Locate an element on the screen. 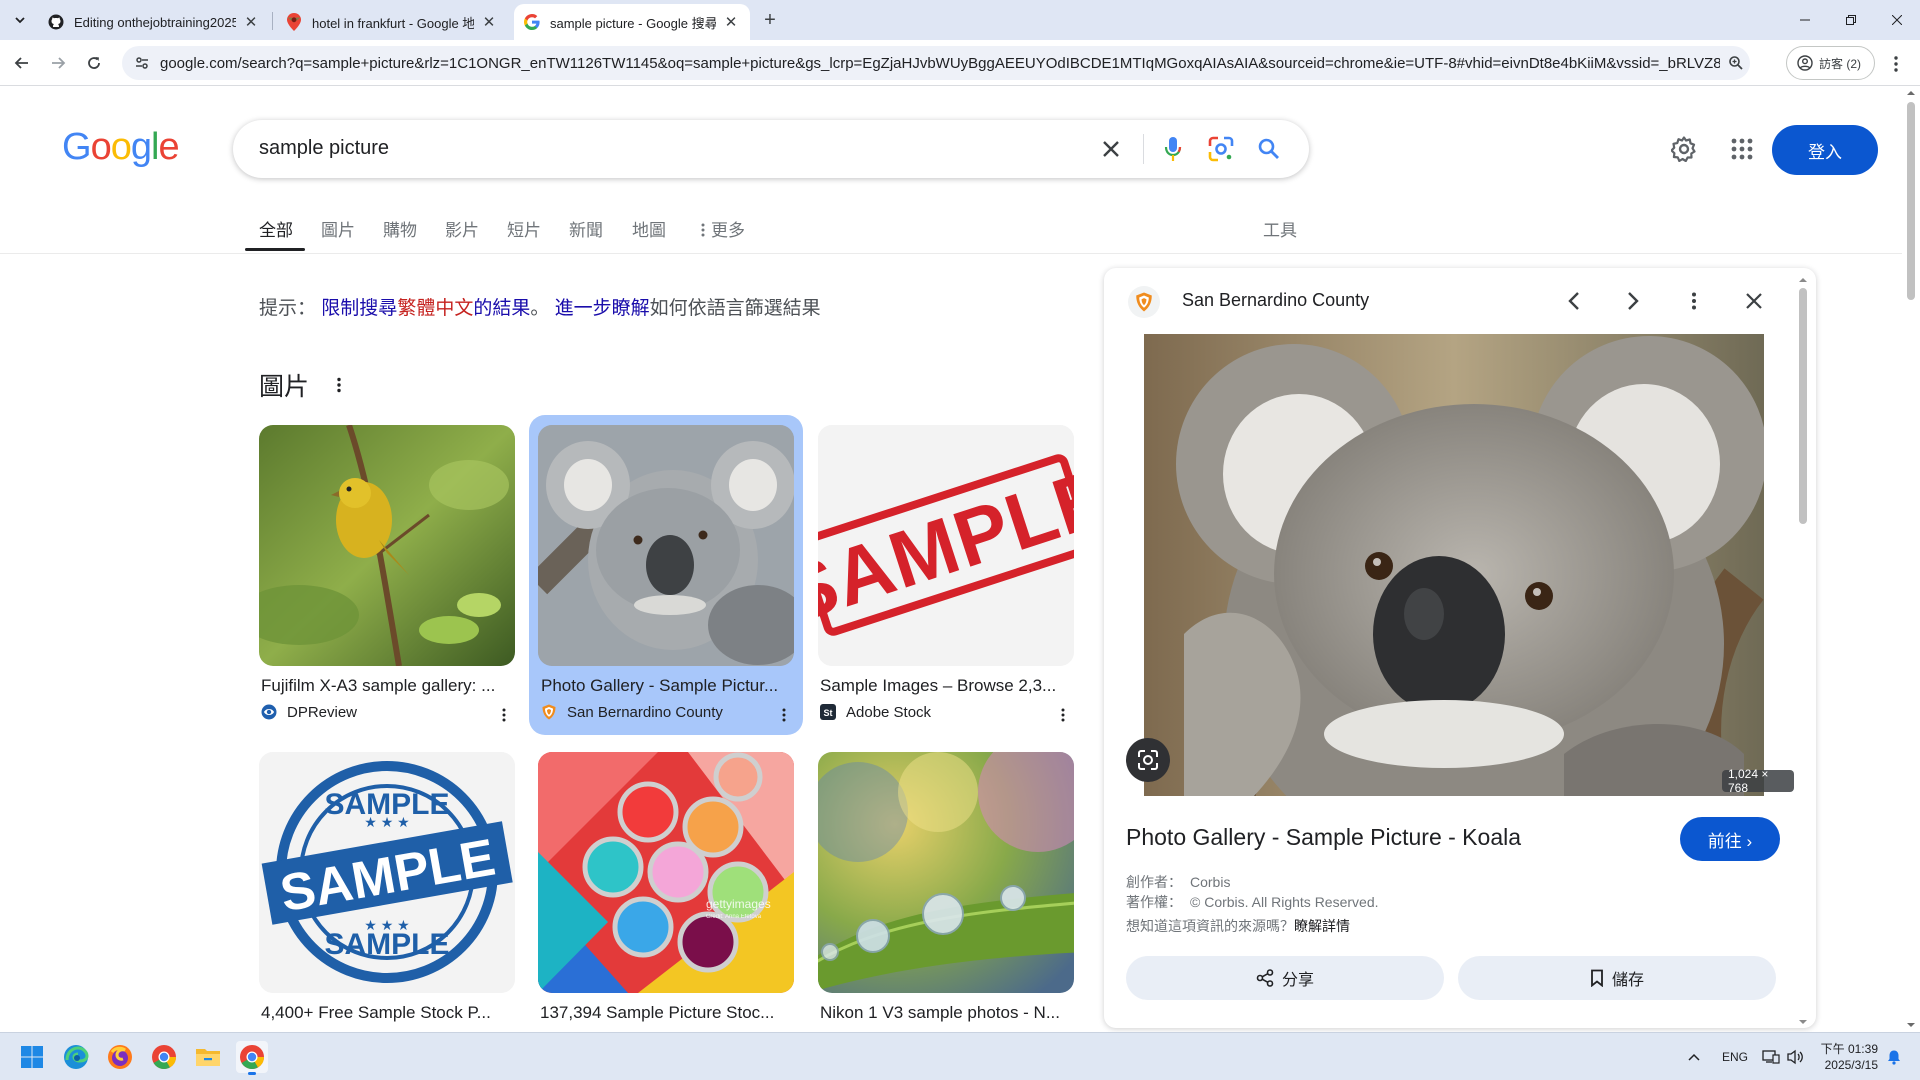 This screenshot has height=1080, width=1920. search-submit-button is located at coordinates (1269, 149).